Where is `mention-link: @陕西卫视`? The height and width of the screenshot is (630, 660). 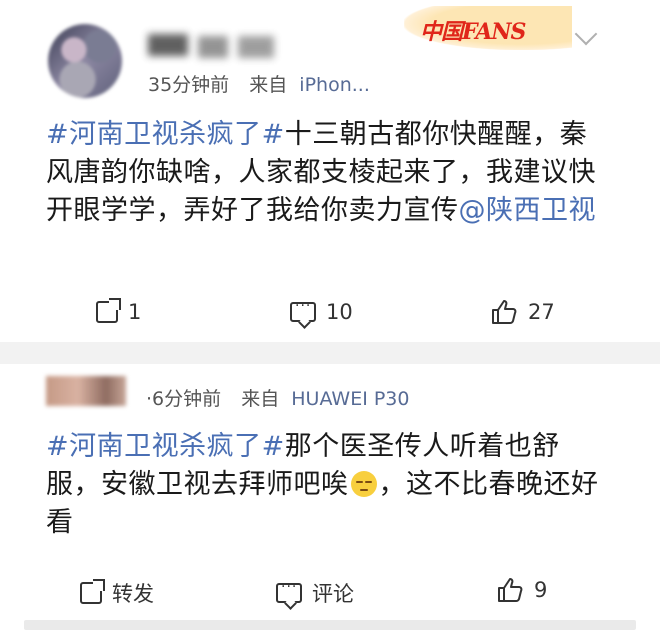
mention-link: @陕西卫视 is located at coordinates (528, 210).